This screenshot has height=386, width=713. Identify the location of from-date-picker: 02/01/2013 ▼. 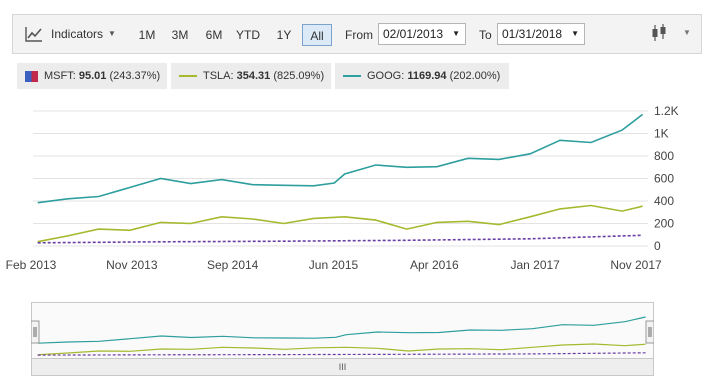
(422, 34).